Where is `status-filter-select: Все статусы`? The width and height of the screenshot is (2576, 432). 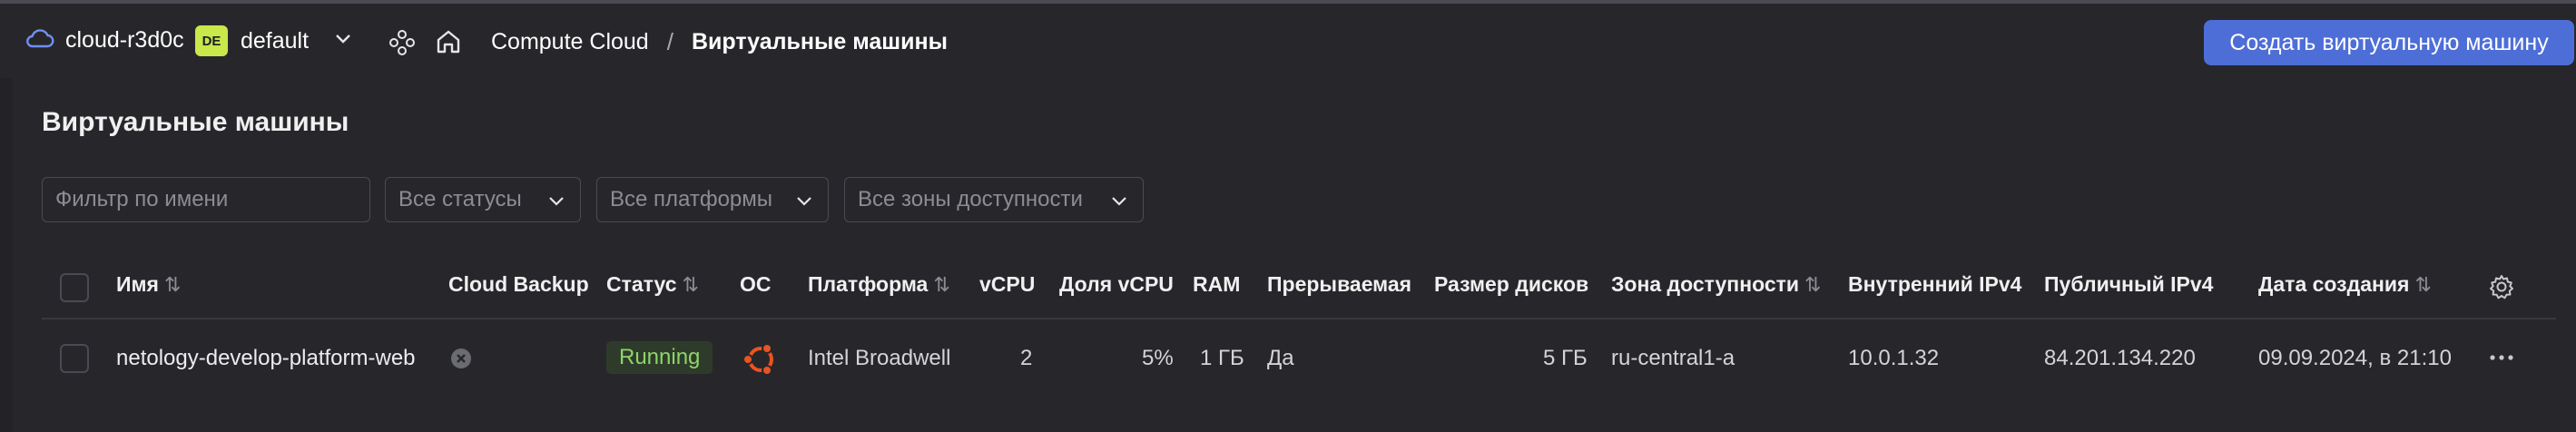
status-filter-select: Все статусы is located at coordinates (483, 199).